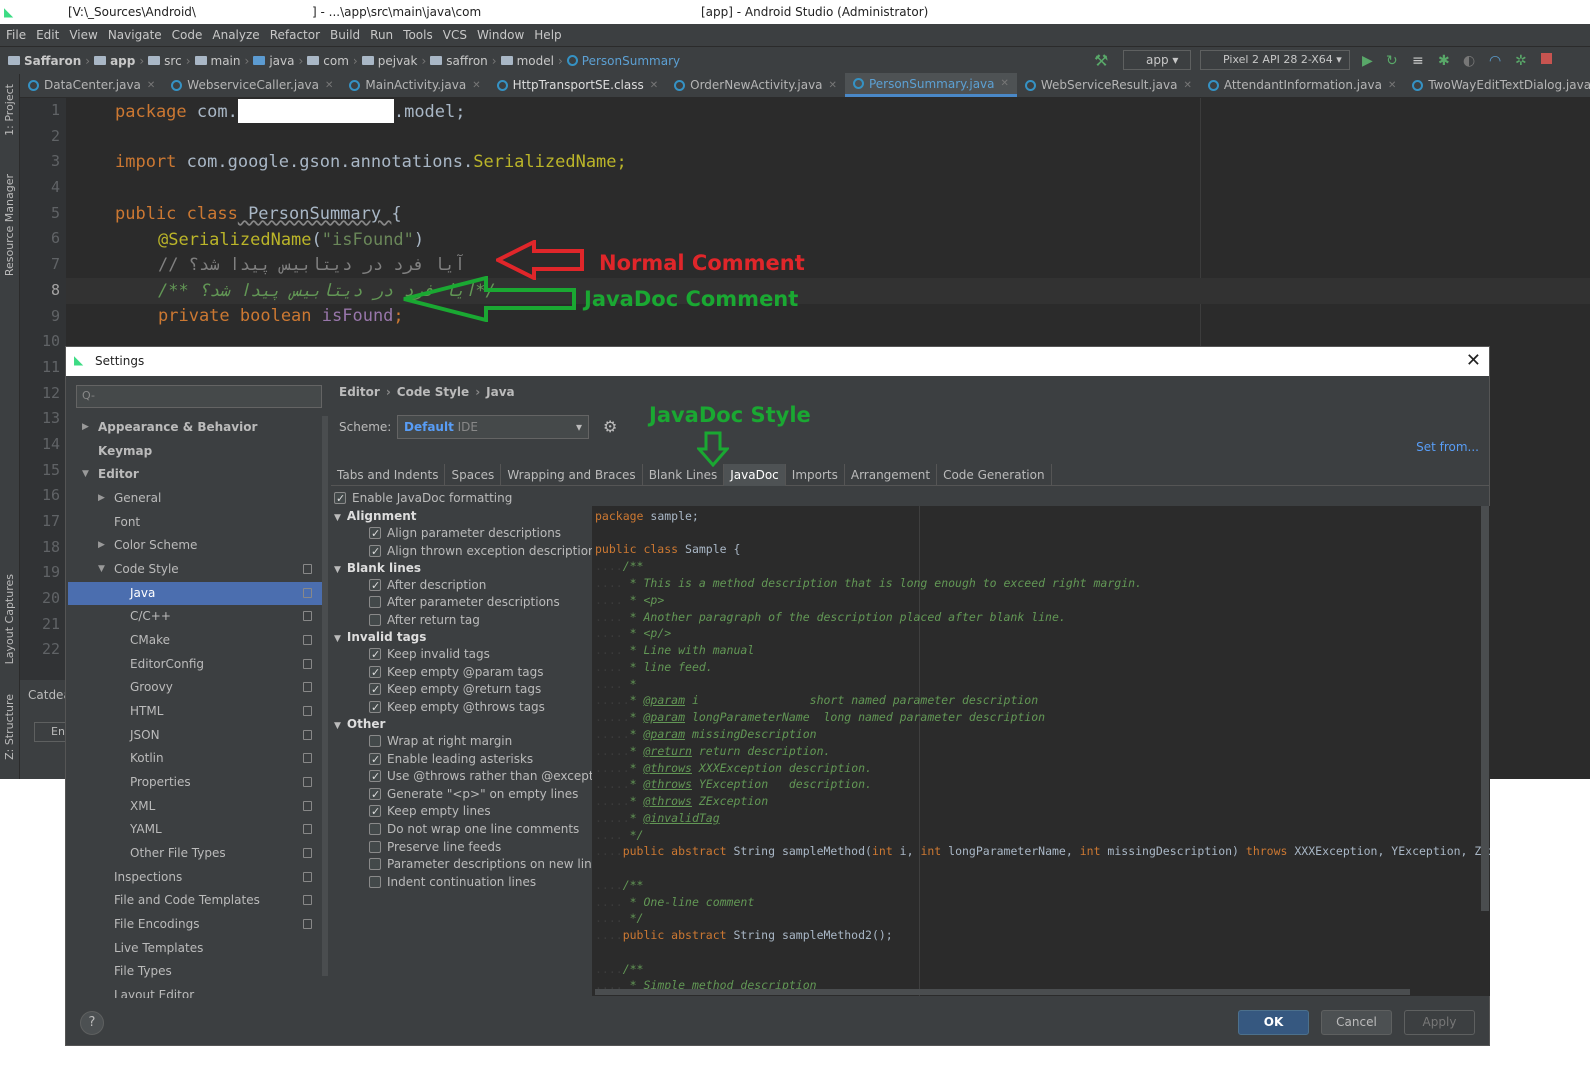 The width and height of the screenshot is (1590, 1068). What do you see at coordinates (325, 696) in the screenshot?
I see `tree-scrollbar` at bounding box center [325, 696].